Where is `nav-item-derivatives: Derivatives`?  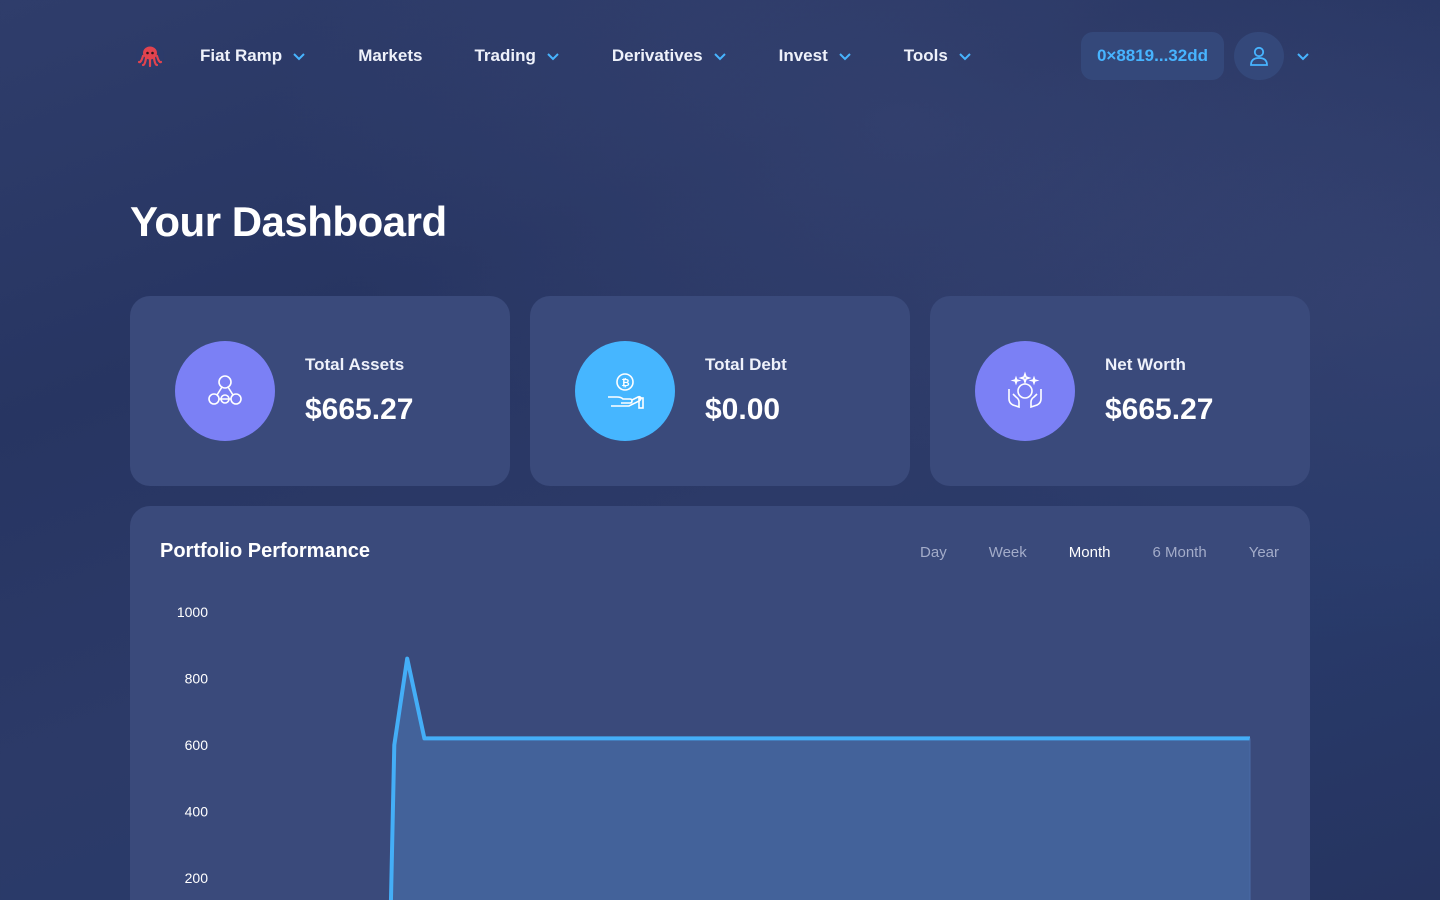
nav-item-derivatives: Derivatives is located at coordinates (669, 56).